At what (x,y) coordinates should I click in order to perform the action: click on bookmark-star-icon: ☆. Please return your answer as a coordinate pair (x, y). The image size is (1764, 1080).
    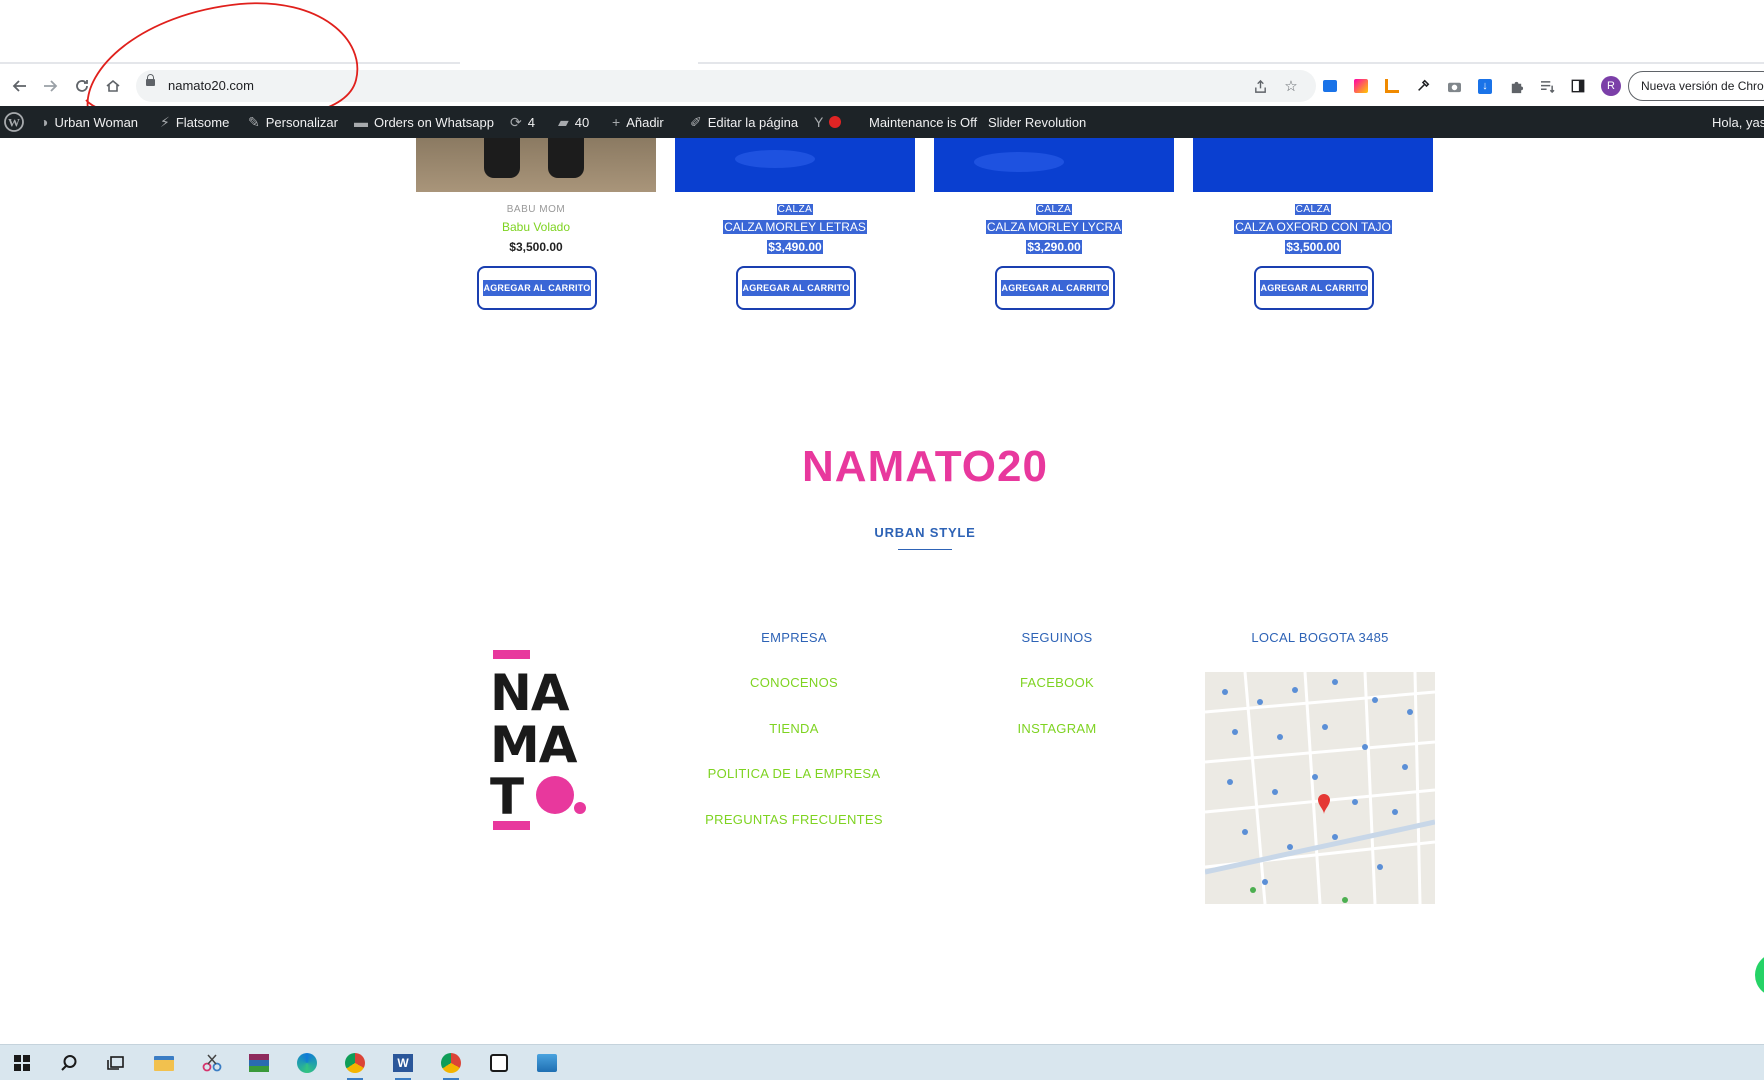
    Looking at the image, I should click on (1291, 86).